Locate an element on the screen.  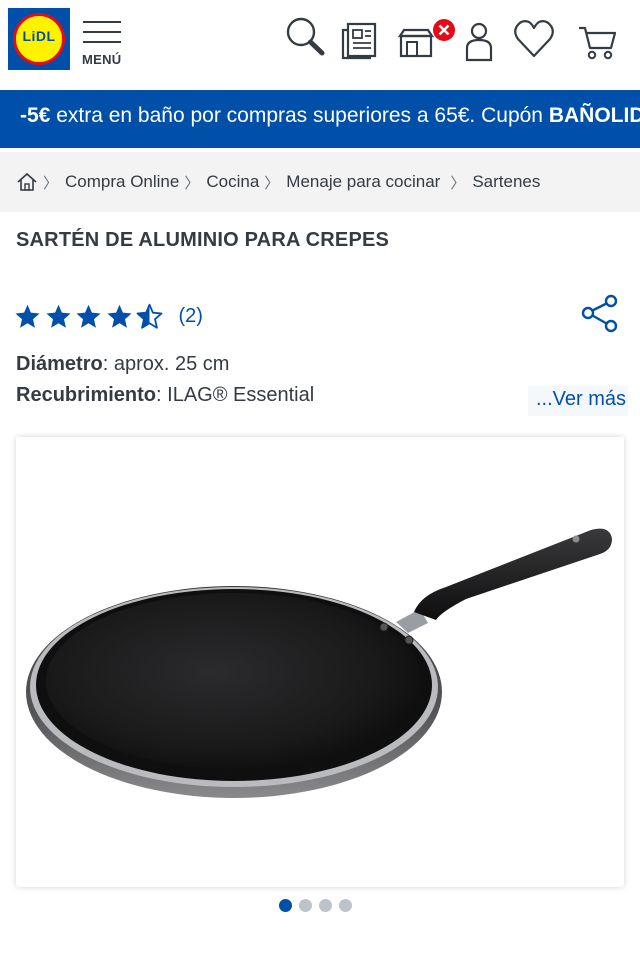
store-icon is located at coordinates (428, 38).